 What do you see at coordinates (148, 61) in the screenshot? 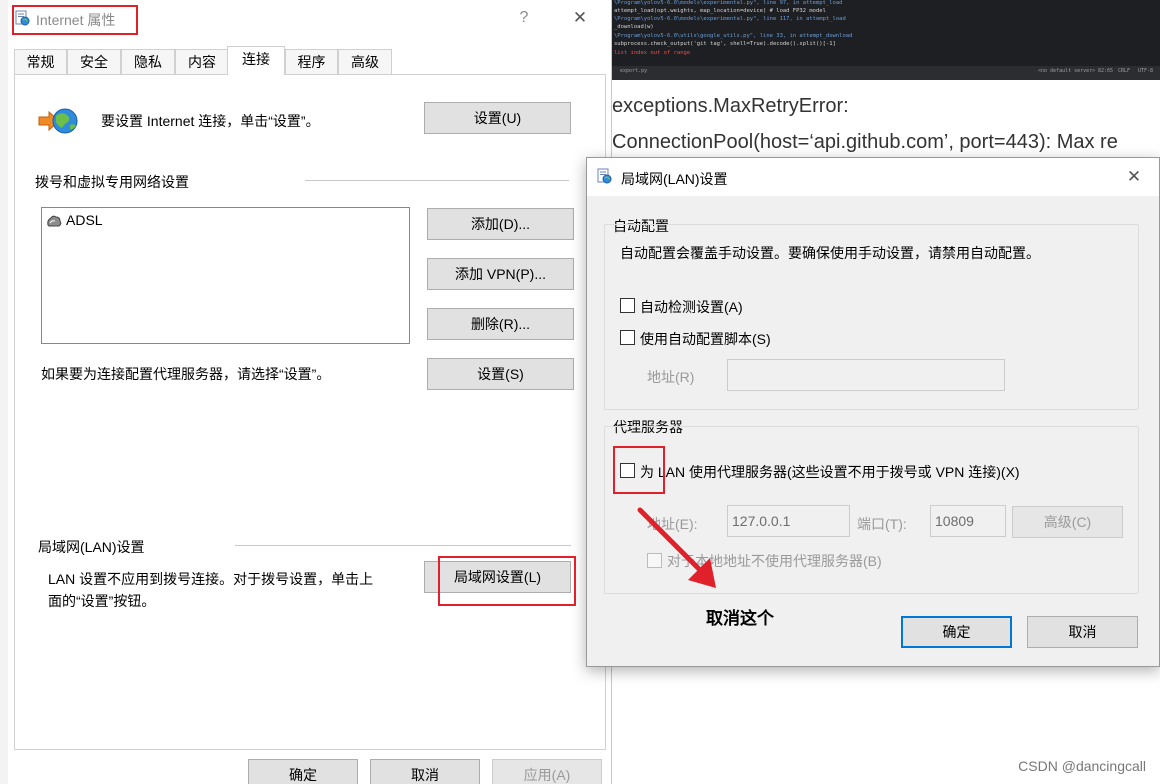
I see `tab-privacy: 隐私` at bounding box center [148, 61].